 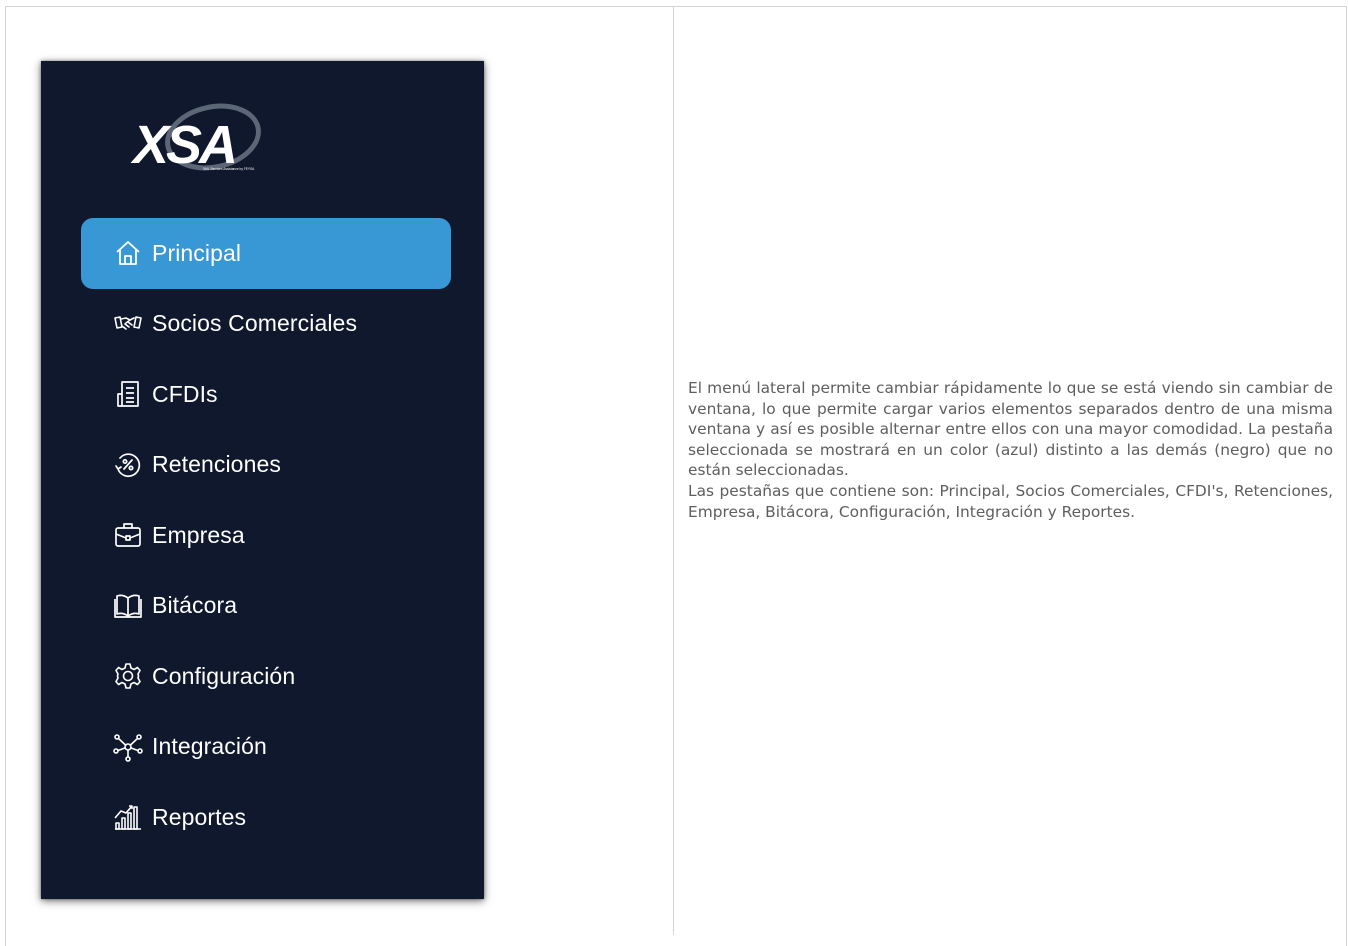 What do you see at coordinates (128, 817) in the screenshot?
I see `chart-icon` at bounding box center [128, 817].